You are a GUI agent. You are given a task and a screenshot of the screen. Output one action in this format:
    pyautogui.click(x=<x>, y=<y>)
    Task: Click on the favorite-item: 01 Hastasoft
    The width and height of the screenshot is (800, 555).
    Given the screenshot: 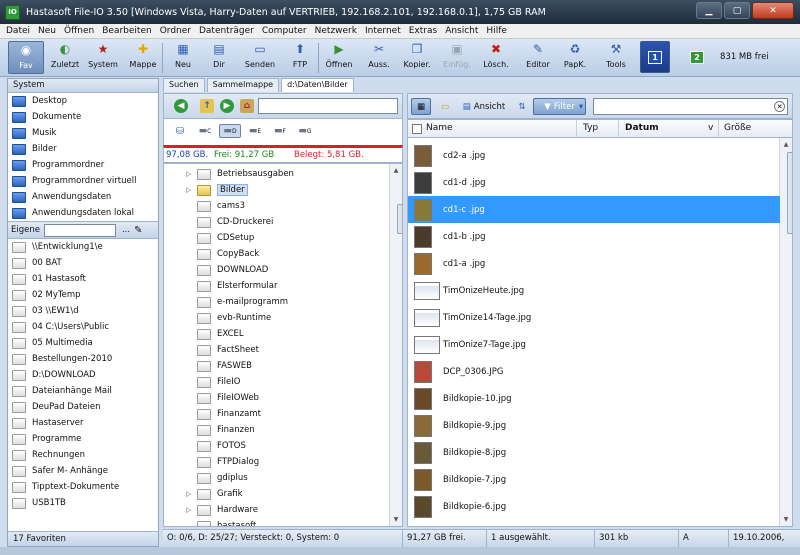 What is the action you would take?
    pyautogui.click(x=83, y=279)
    